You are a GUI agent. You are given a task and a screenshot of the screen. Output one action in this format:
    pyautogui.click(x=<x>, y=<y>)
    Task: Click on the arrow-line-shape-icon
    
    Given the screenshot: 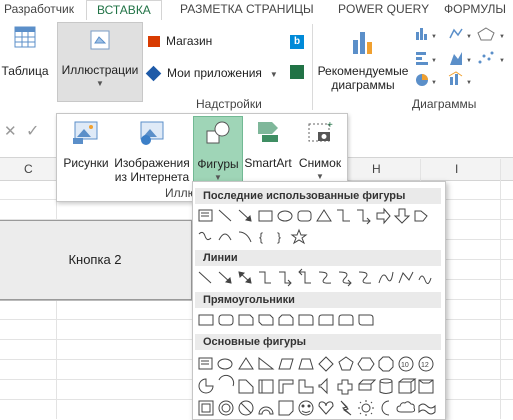 What is the action you would take?
    pyautogui.click(x=225, y=277)
    